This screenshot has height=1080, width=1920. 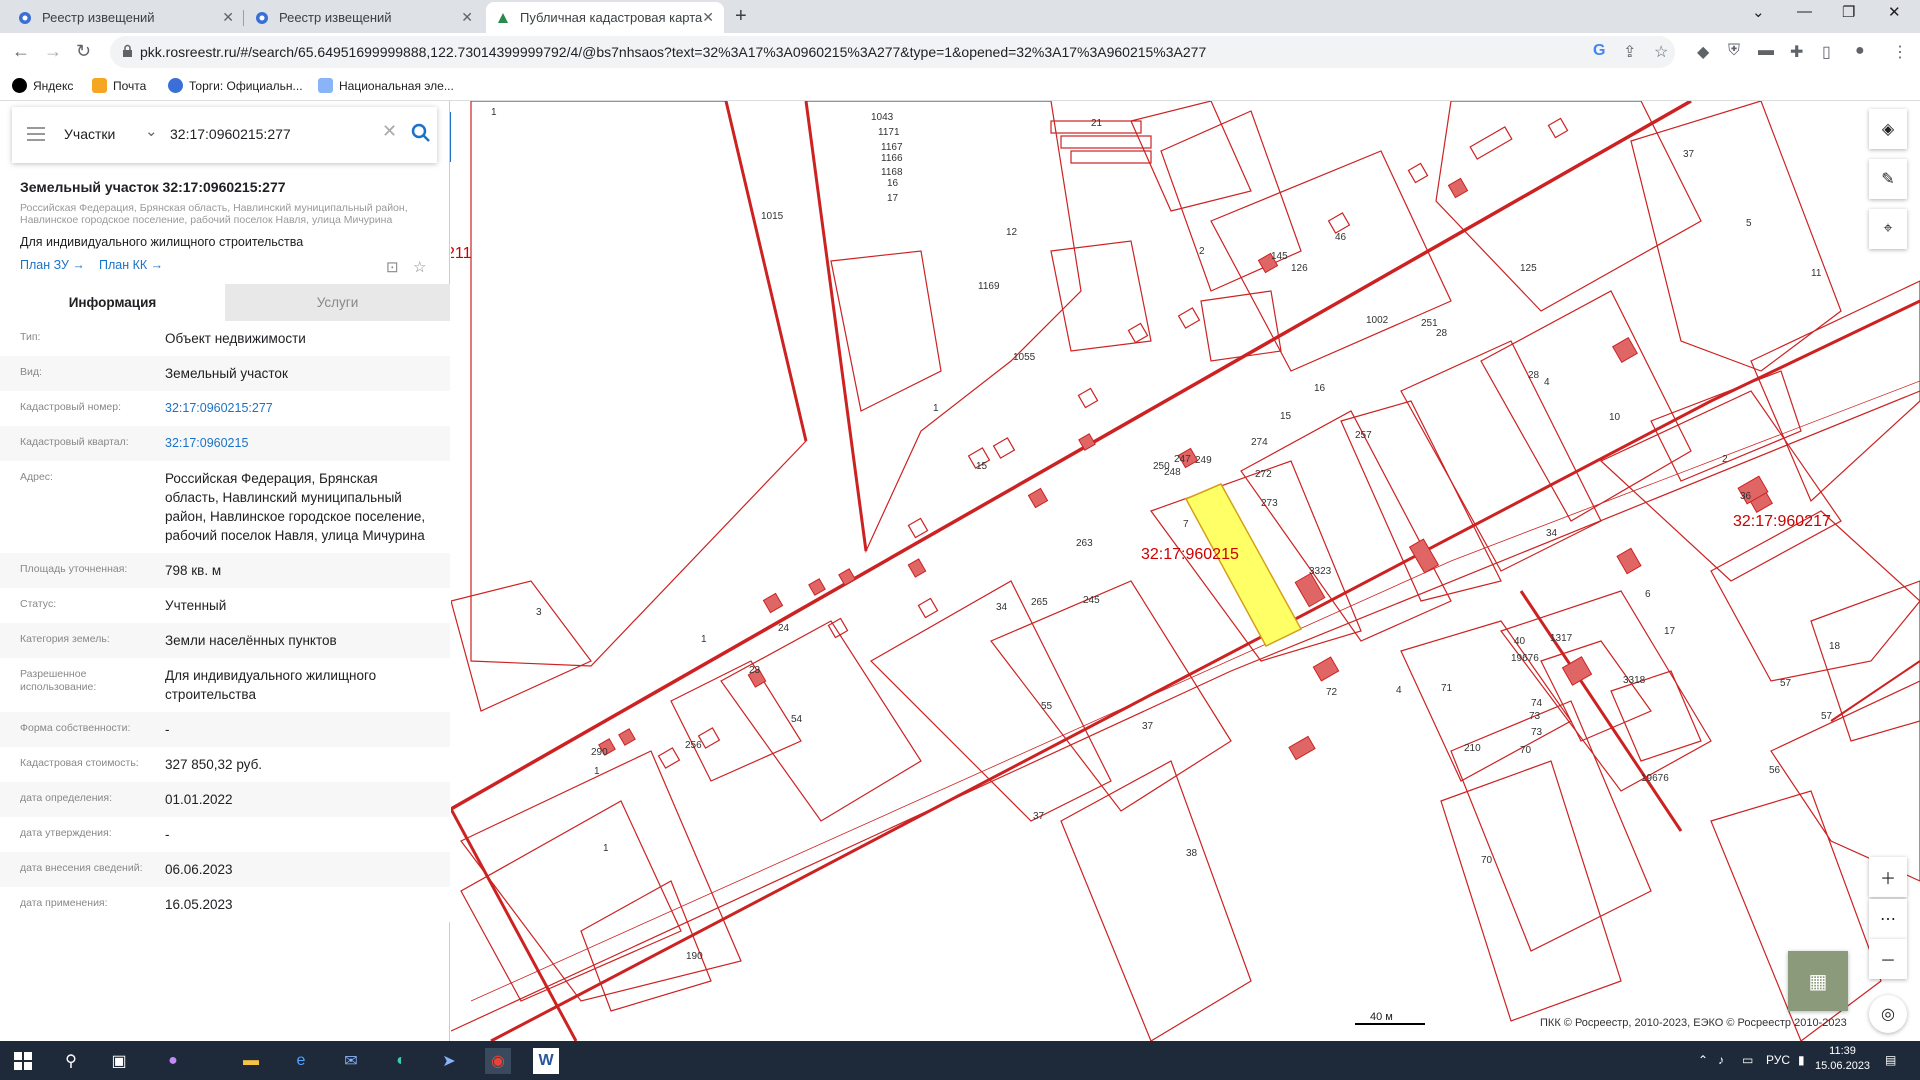 I want to click on parcel-number-label: 17, so click(x=893, y=198).